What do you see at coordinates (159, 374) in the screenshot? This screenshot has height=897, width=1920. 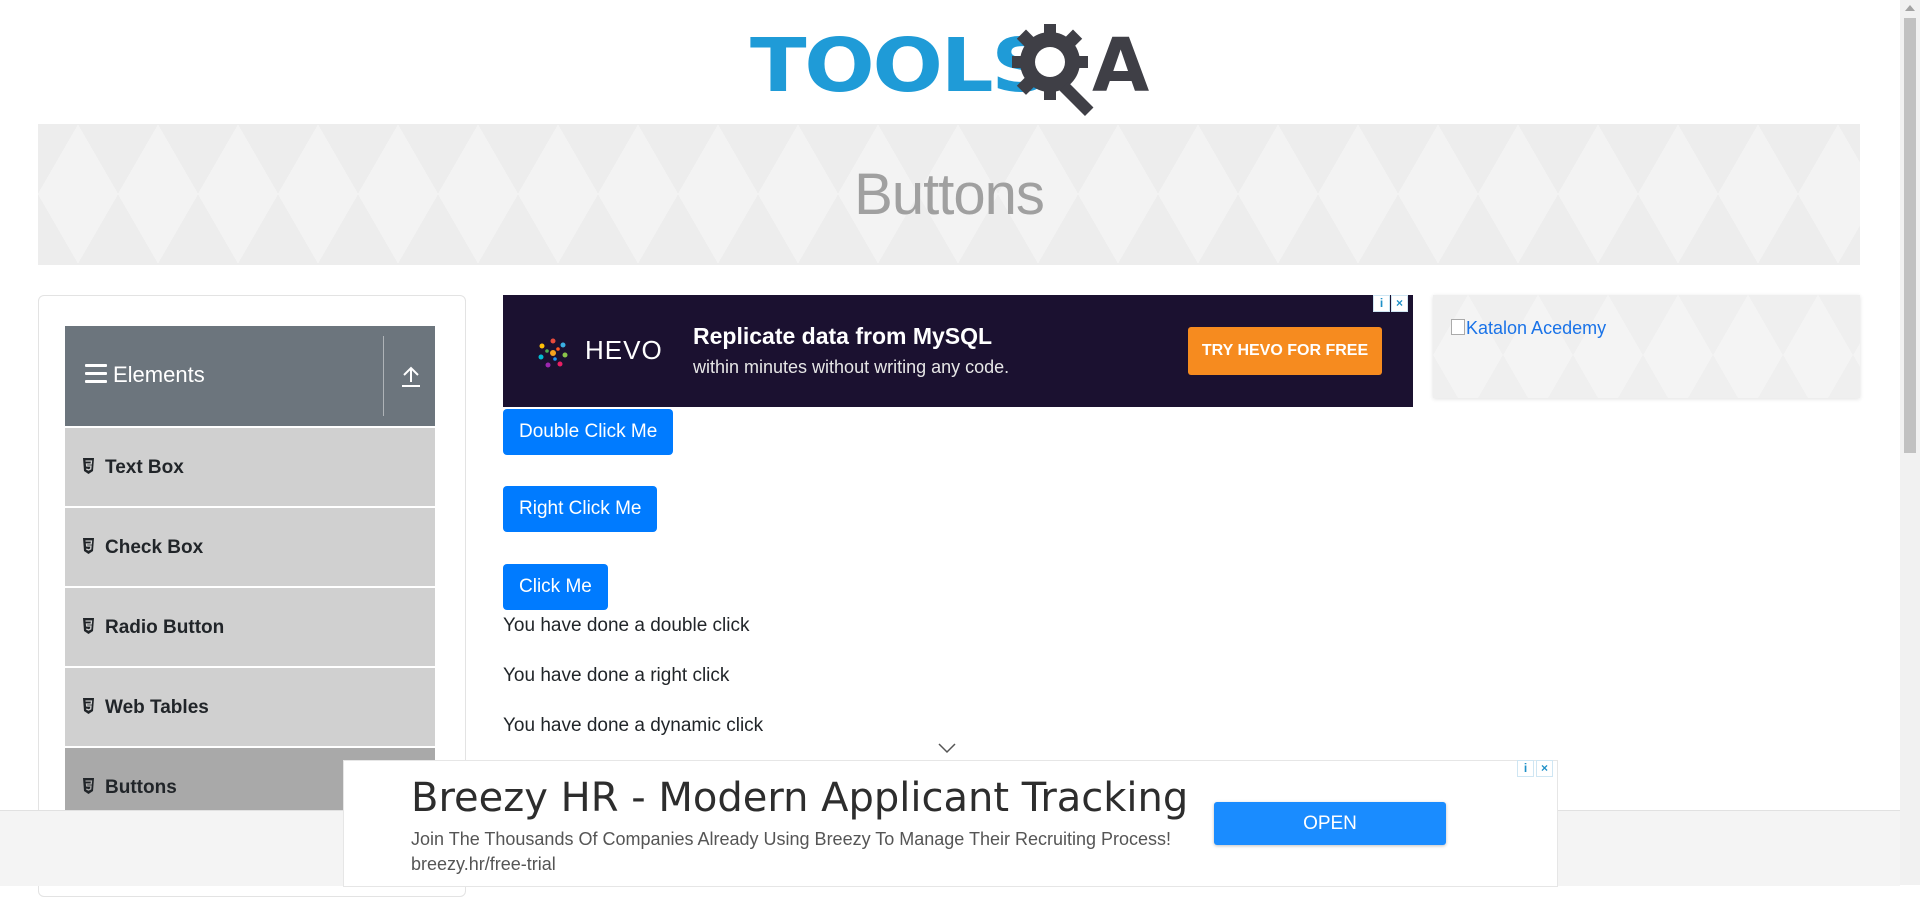 I see `group-title: Elements` at bounding box center [159, 374].